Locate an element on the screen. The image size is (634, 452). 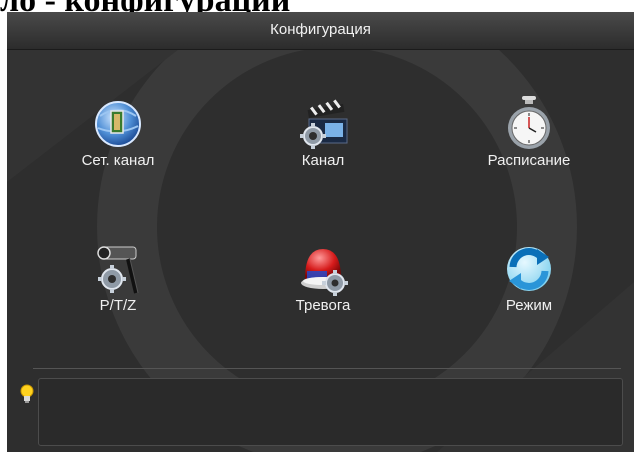
separator is located at coordinates (327, 368).